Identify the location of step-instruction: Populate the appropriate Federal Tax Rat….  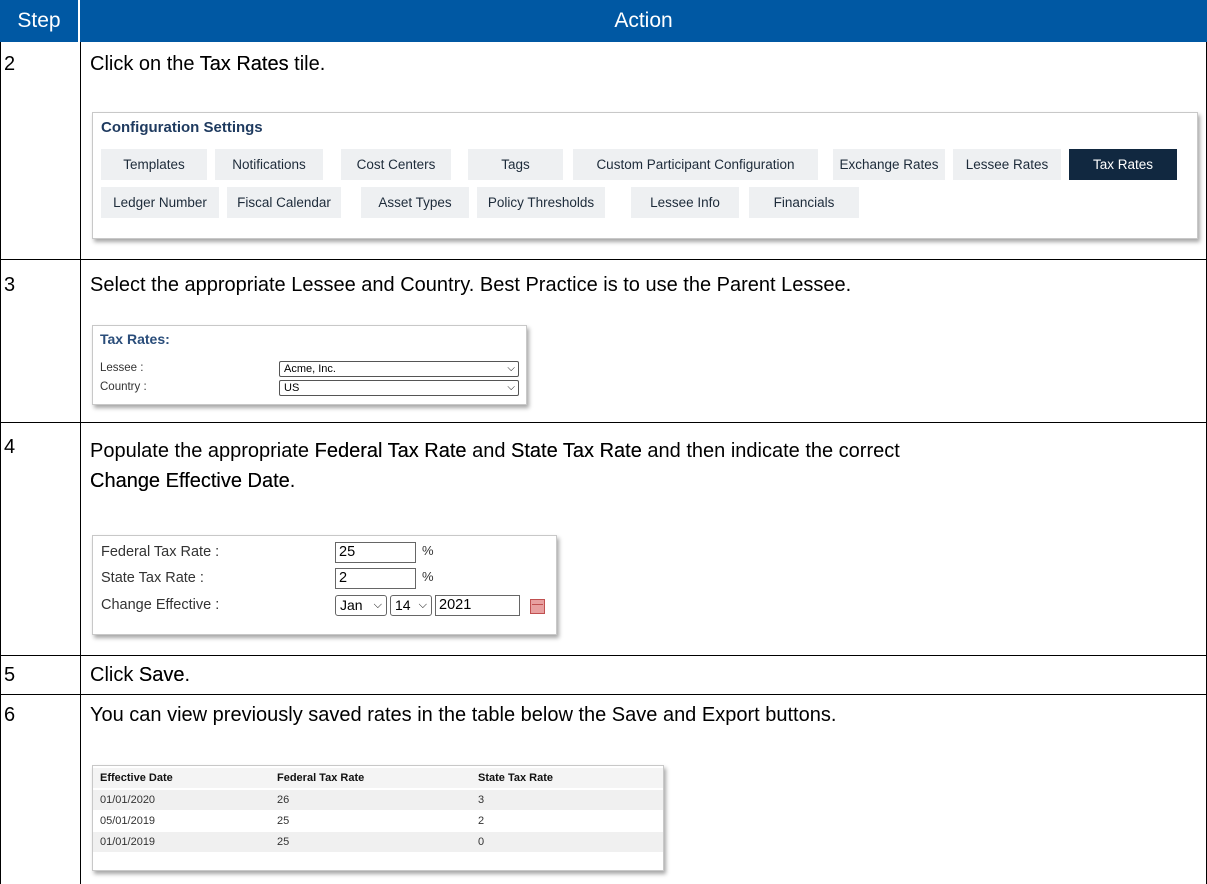
(645, 466).